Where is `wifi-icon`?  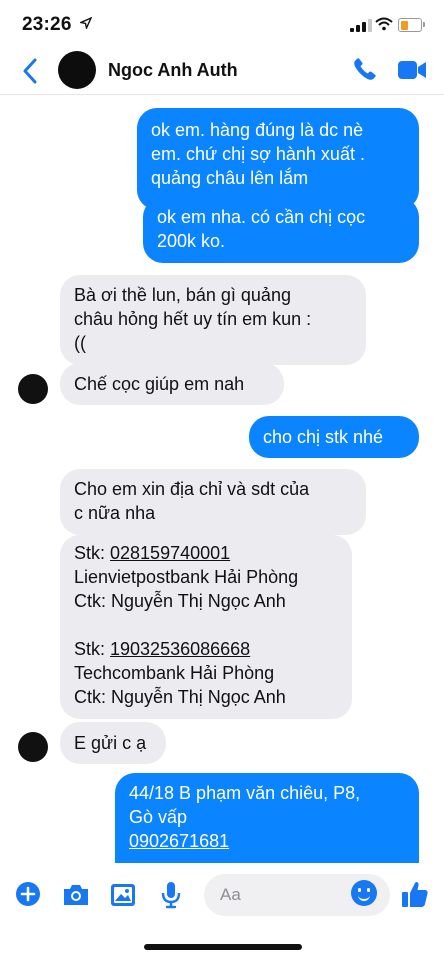
wifi-icon is located at coordinates (384, 24).